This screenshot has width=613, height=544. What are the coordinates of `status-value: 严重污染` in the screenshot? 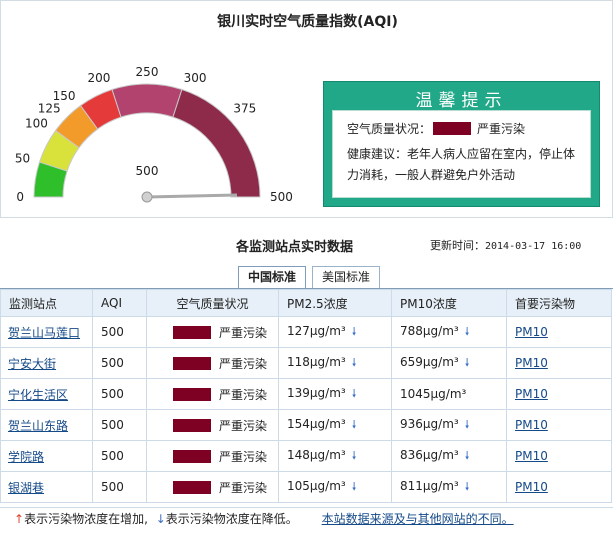 It's located at (501, 129).